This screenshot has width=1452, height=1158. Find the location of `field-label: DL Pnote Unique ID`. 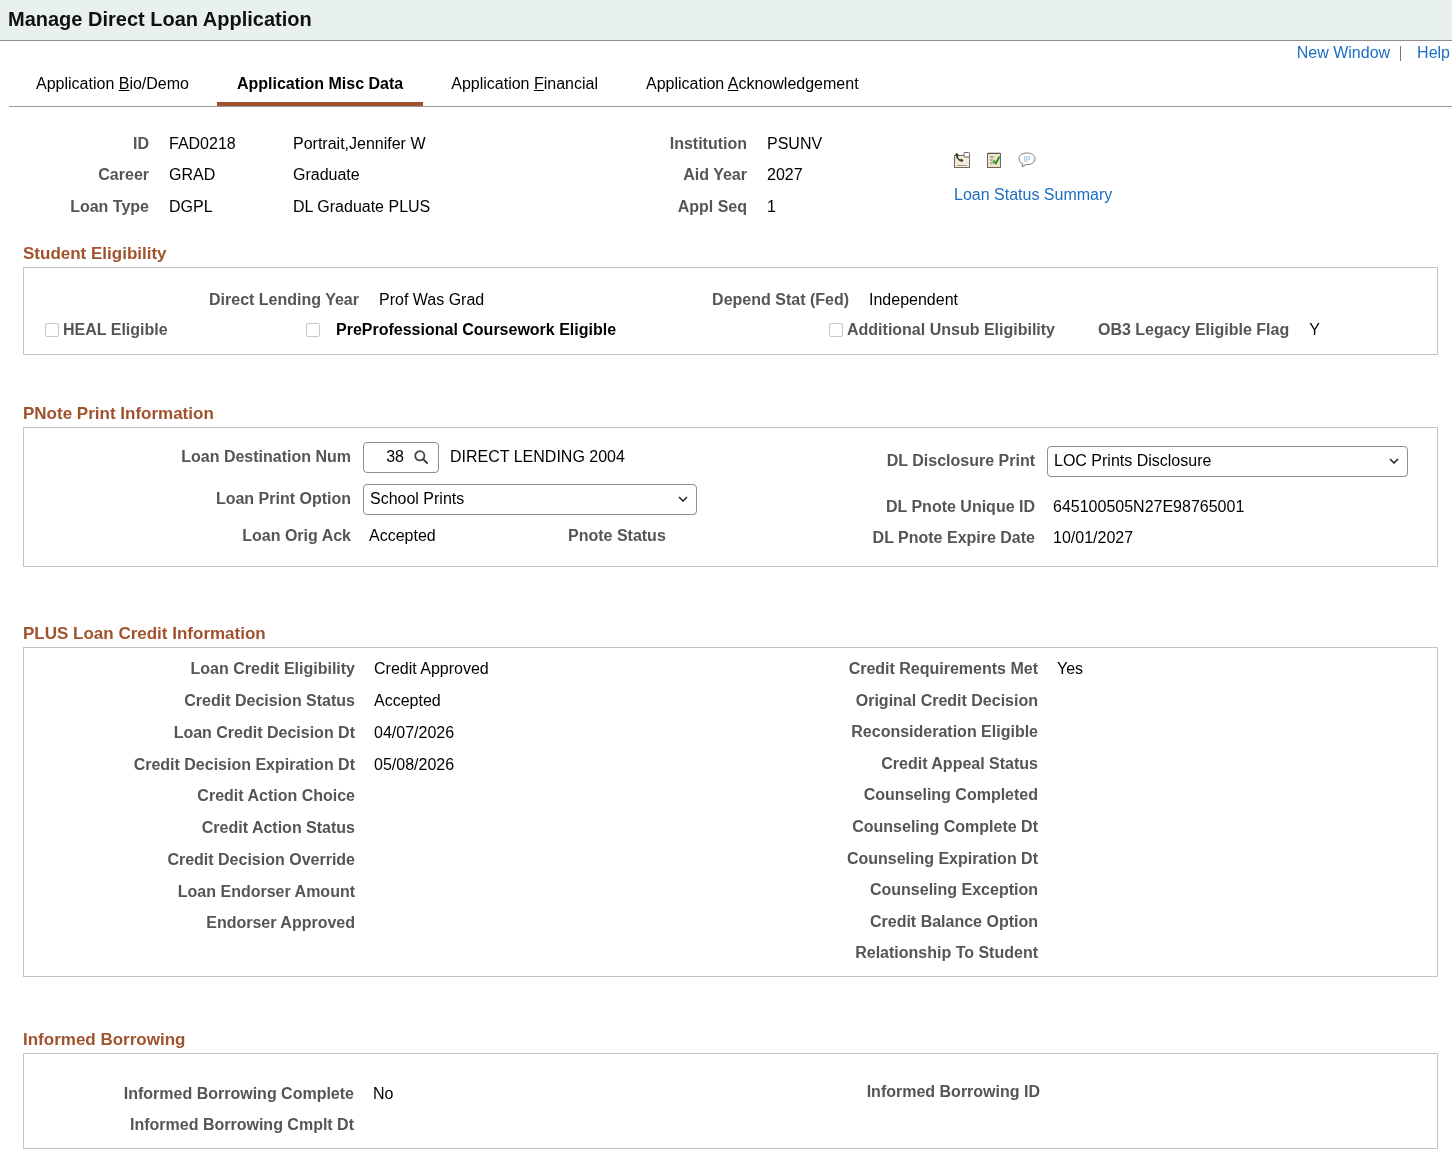

field-label: DL Pnote Unique ID is located at coordinates (959, 506).